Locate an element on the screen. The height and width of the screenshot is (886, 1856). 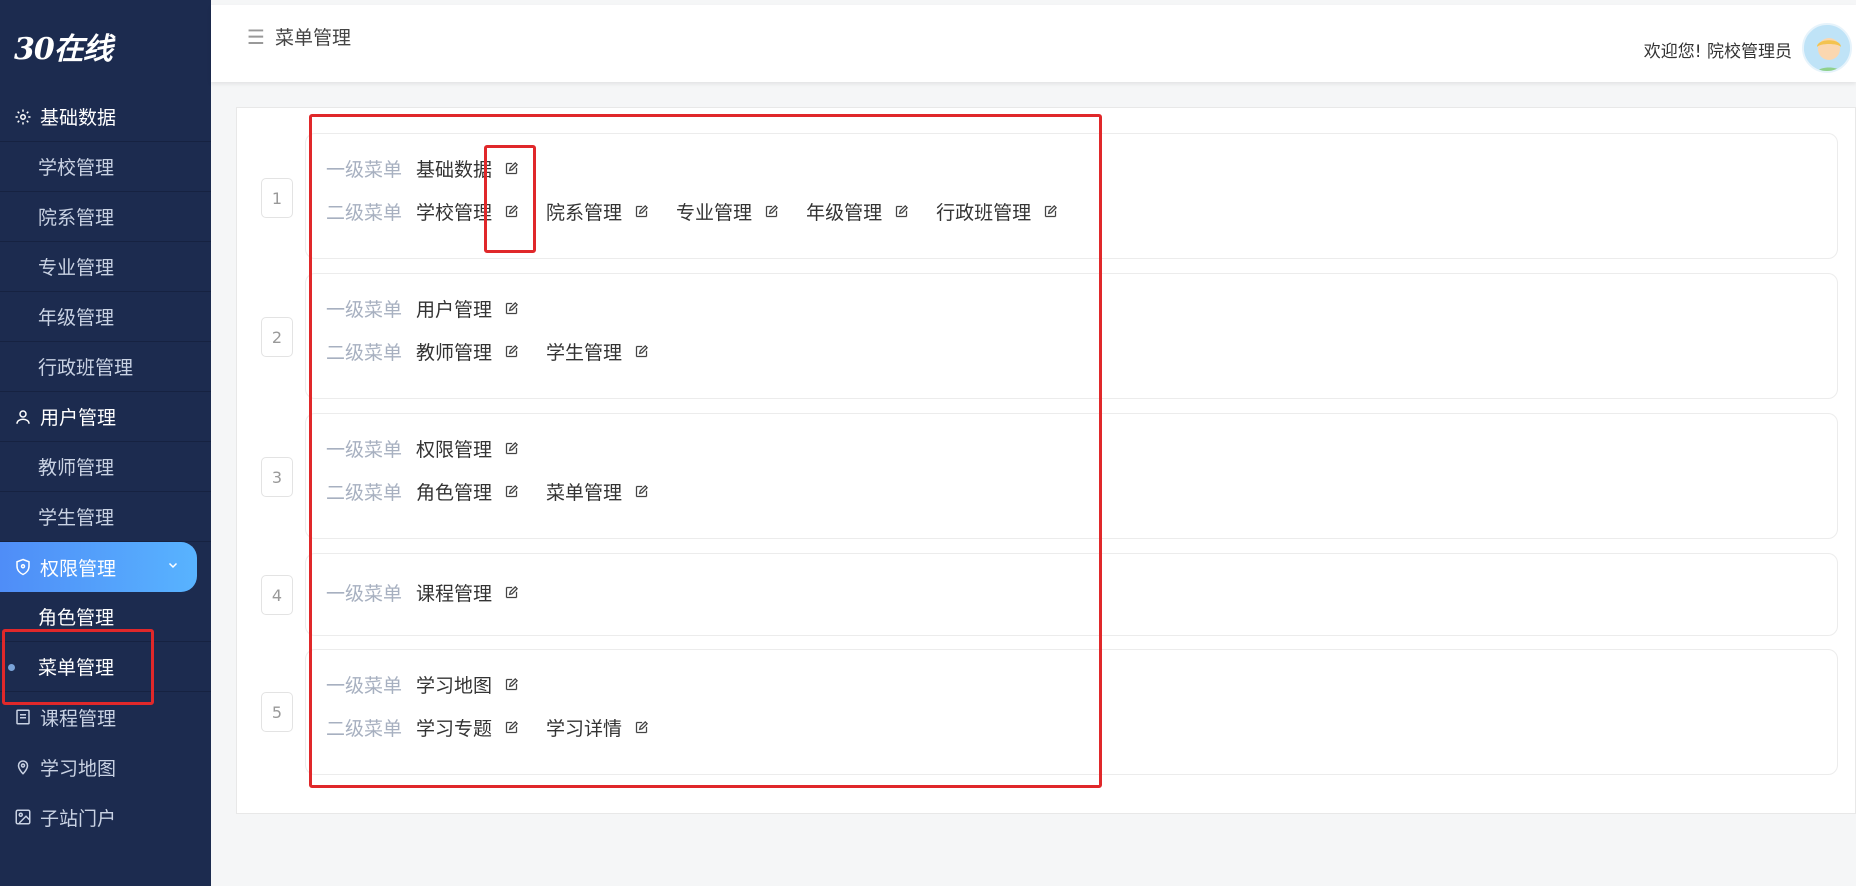
menu-item-label: 学习详情 is located at coordinates (584, 729).